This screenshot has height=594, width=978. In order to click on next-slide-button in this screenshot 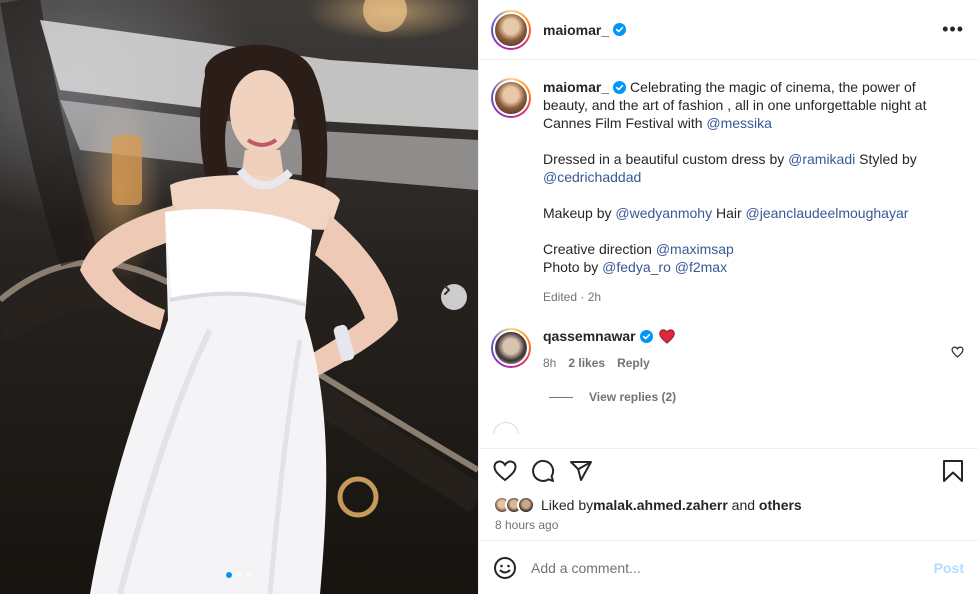, I will do `click(454, 297)`.